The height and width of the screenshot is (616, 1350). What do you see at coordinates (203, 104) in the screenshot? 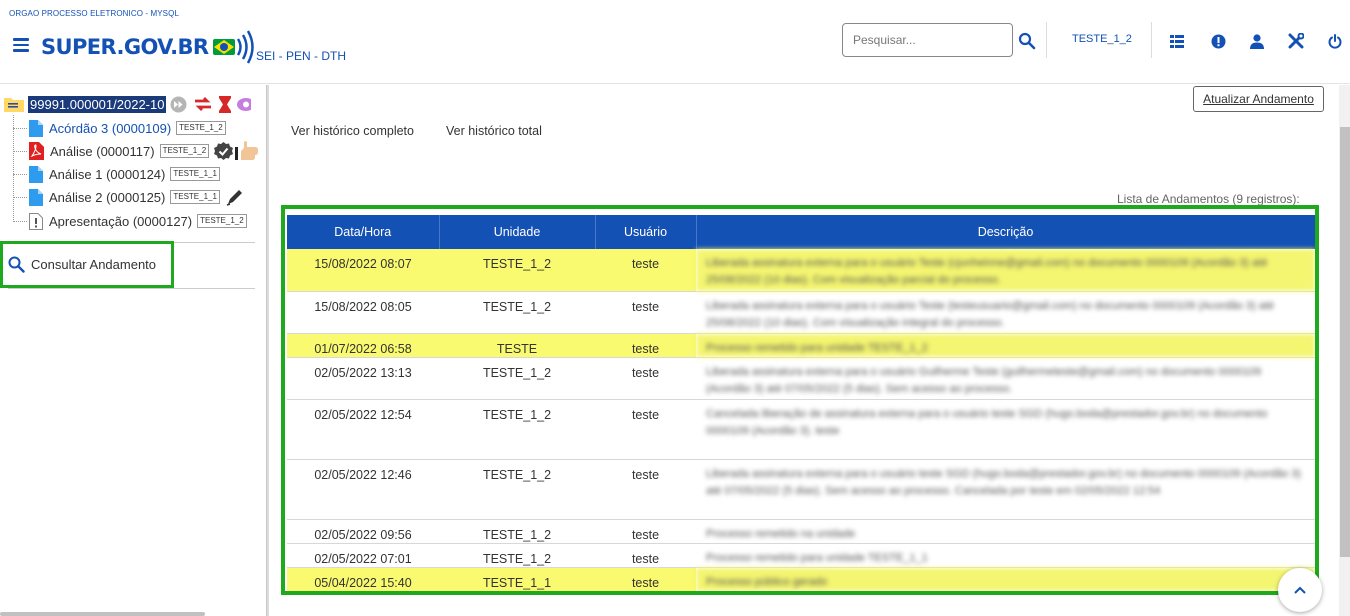
I see `transfer-icon` at bounding box center [203, 104].